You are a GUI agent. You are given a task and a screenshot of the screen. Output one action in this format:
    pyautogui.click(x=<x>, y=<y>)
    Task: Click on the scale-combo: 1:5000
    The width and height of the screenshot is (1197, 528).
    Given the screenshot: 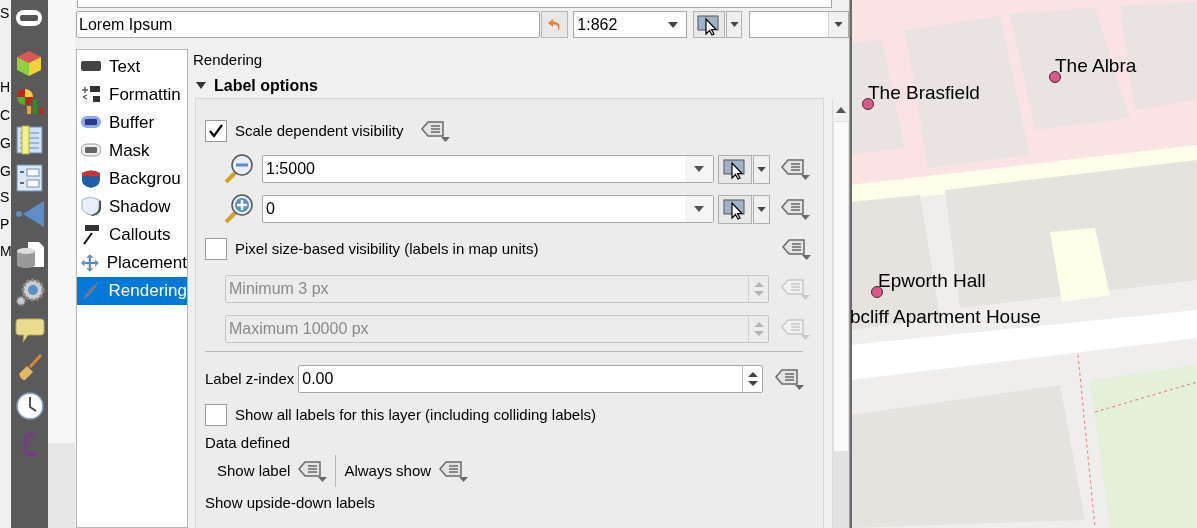 What is the action you would take?
    pyautogui.click(x=488, y=169)
    